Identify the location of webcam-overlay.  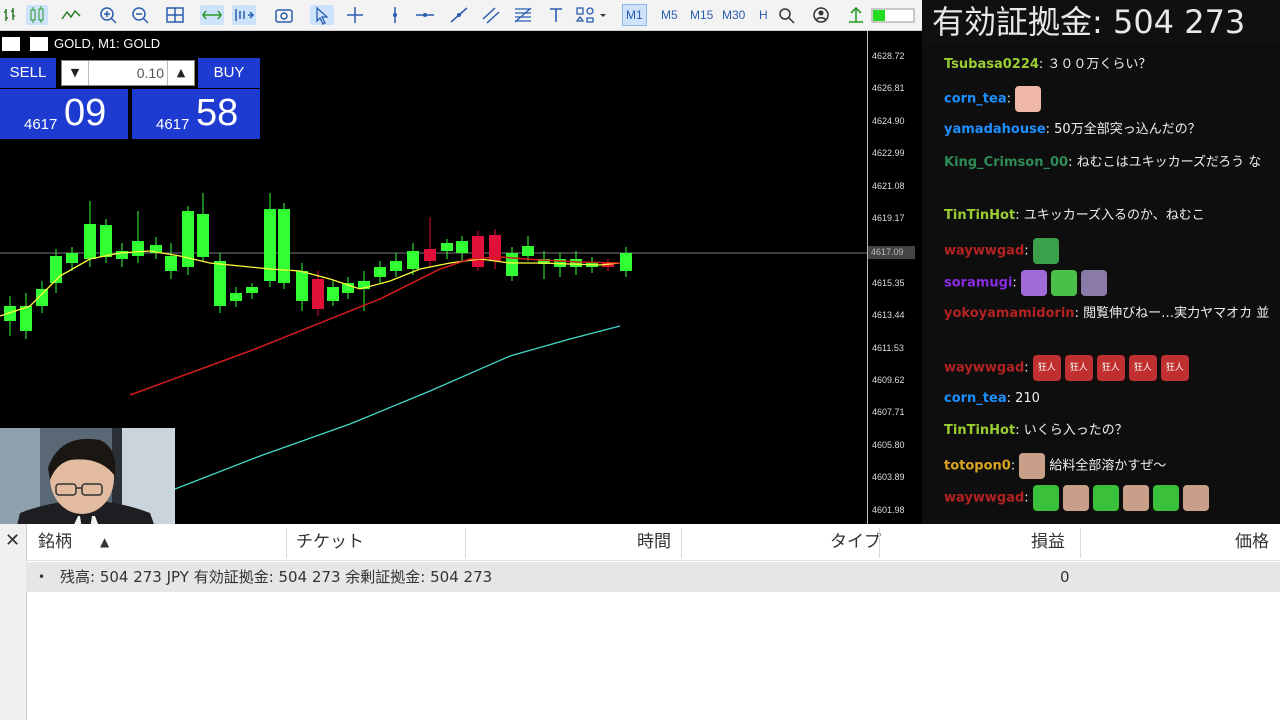
(87, 476).